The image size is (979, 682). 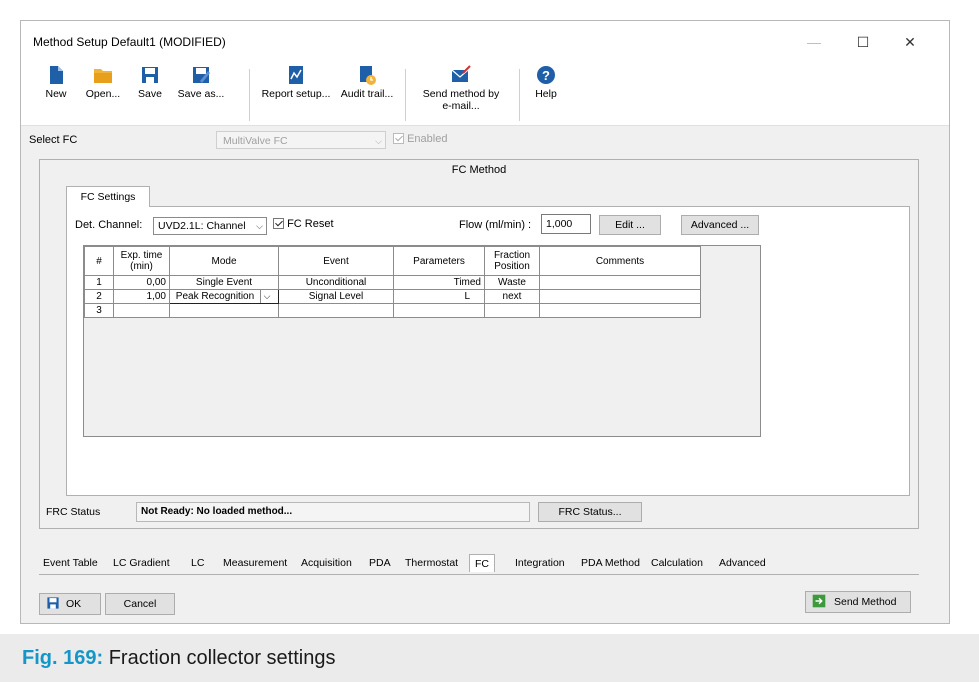 What do you see at coordinates (56, 75) in the screenshot?
I see `new-file-icon` at bounding box center [56, 75].